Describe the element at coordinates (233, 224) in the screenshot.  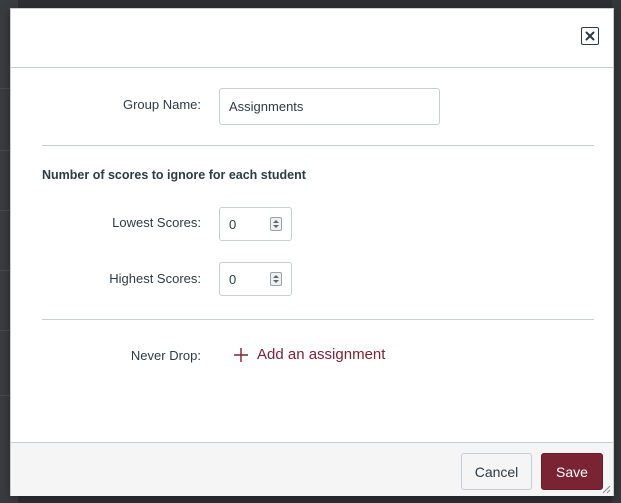
I see `lowest-scores-value: 0` at that location.